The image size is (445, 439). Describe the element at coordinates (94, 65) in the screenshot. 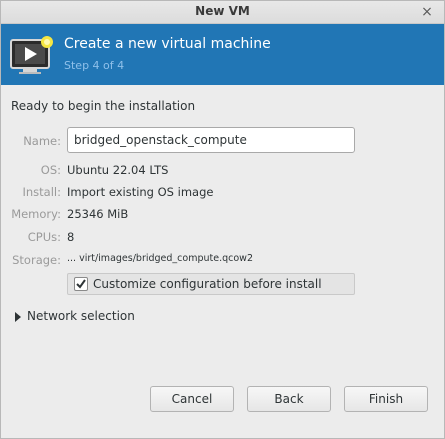

I see `wizard-step: Step 4 of 4` at that location.